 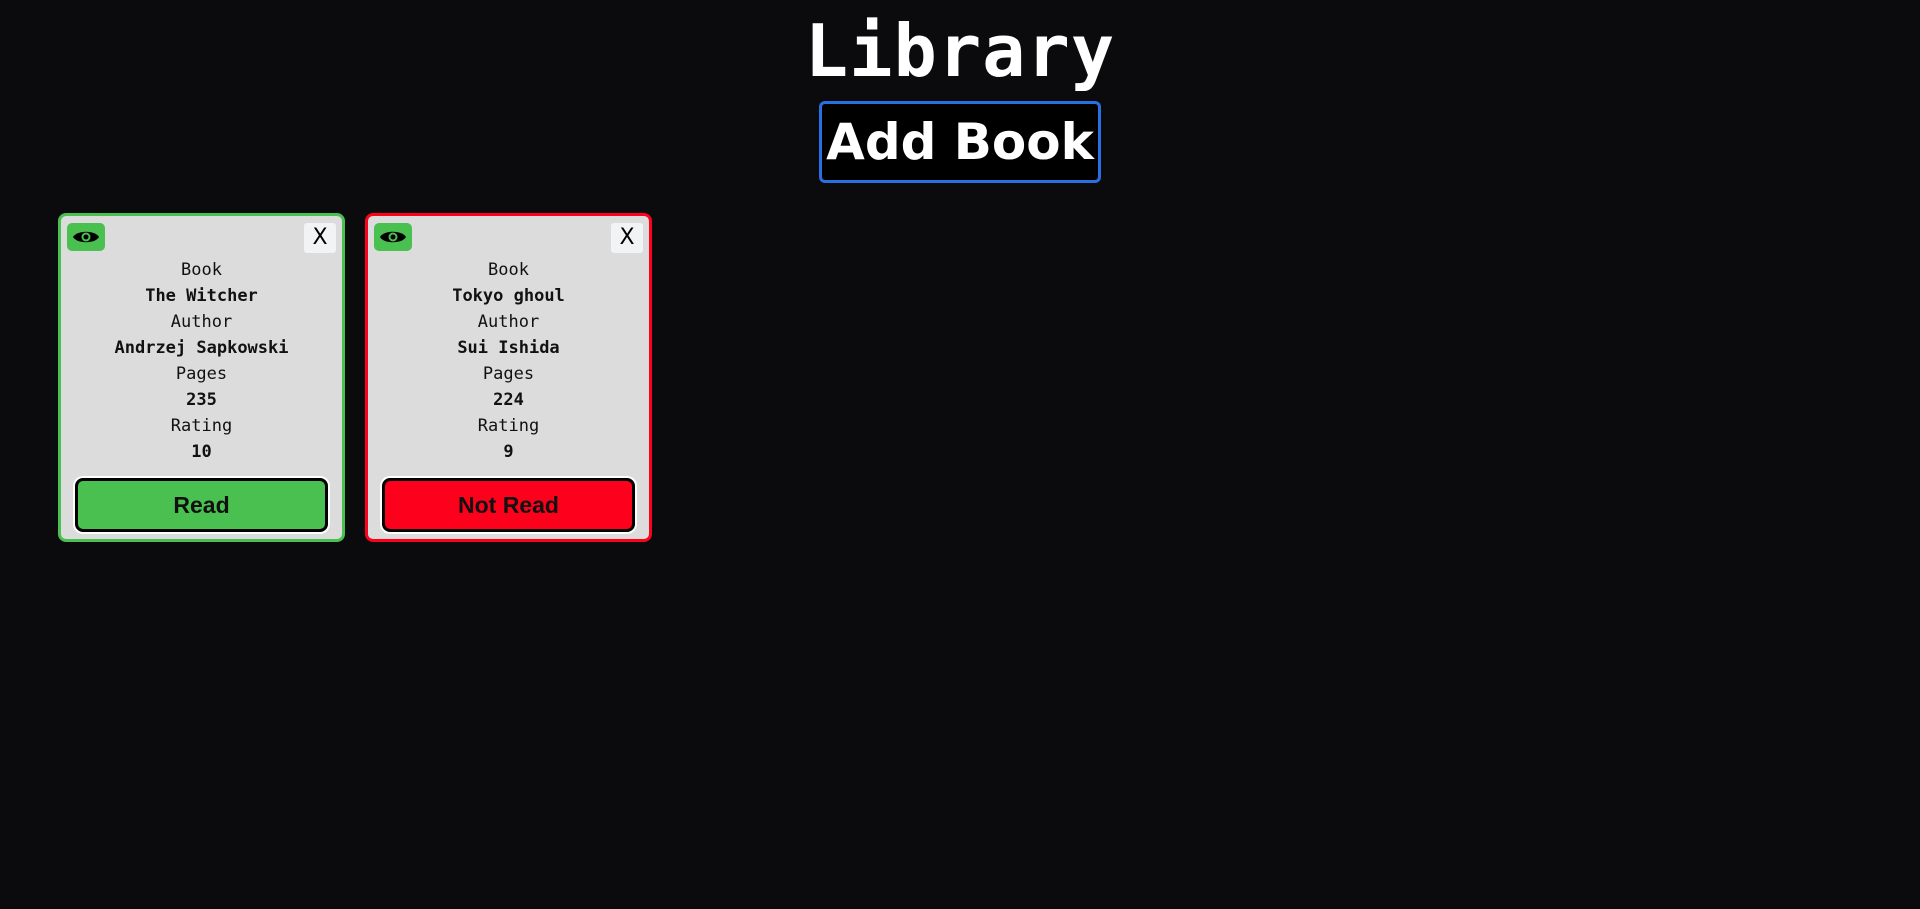 I want to click on read-status-toggle: Not Read, so click(x=508, y=505).